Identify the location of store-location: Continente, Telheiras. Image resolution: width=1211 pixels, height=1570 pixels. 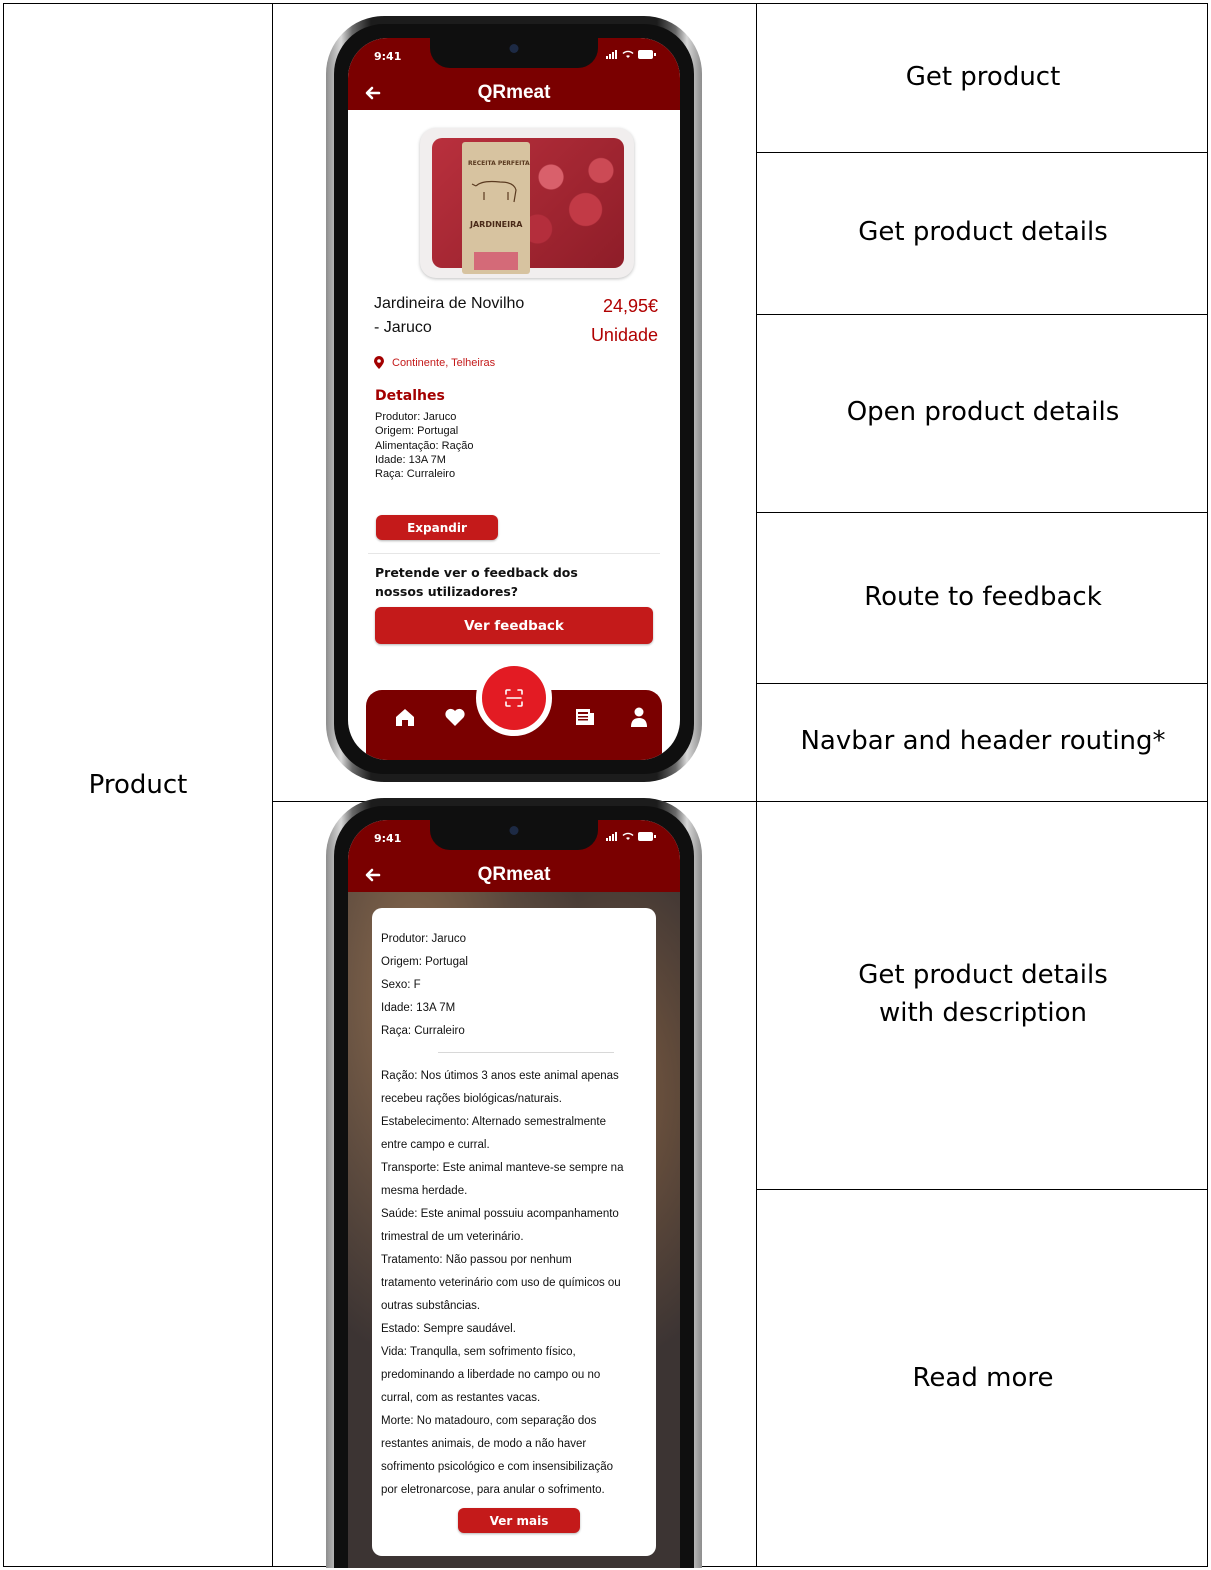
(434, 362).